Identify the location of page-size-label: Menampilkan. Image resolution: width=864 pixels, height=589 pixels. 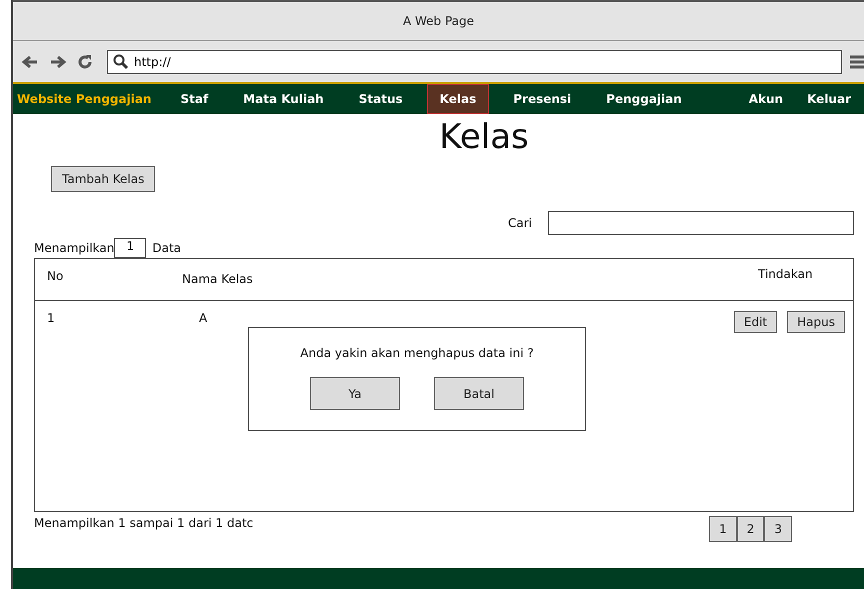
(74, 248).